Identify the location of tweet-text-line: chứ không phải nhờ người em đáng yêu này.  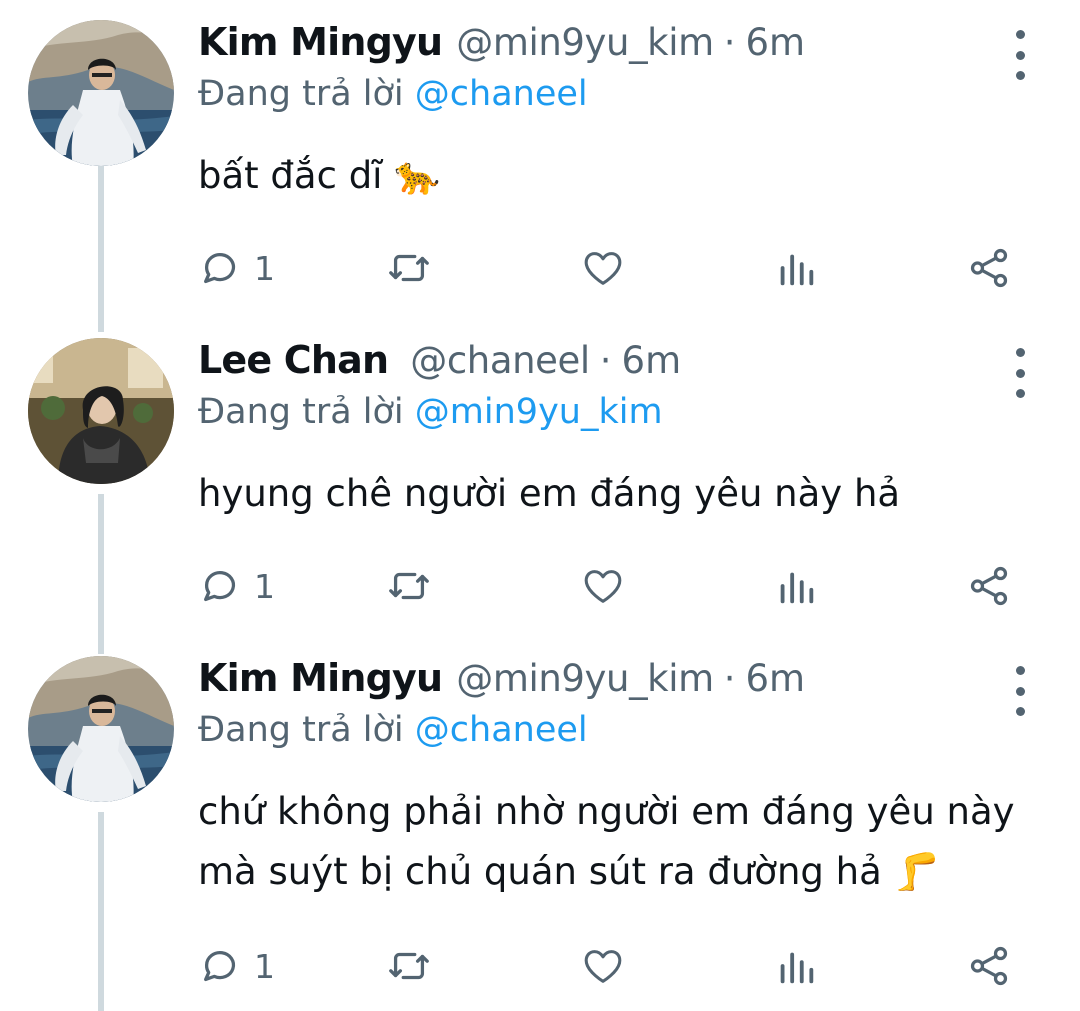
(606, 811).